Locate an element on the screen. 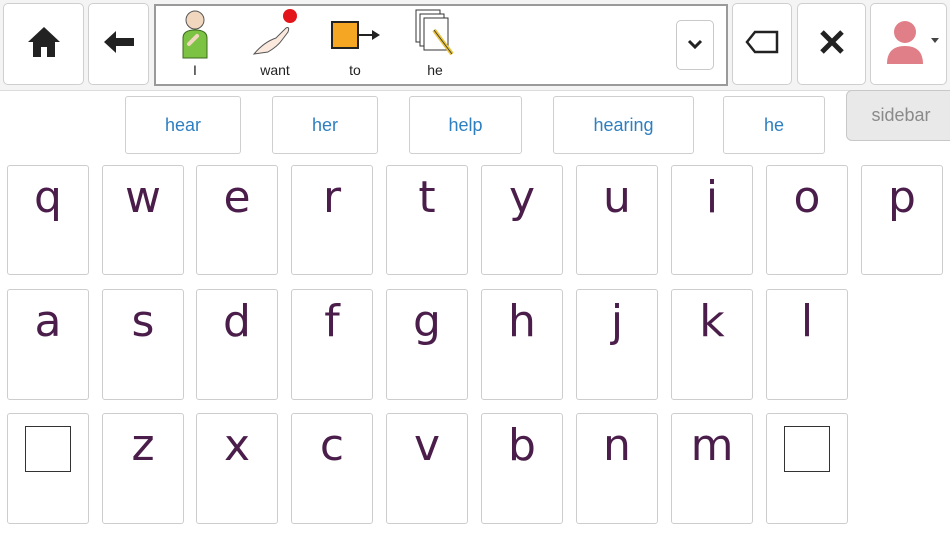 Image resolution: width=950 pixels, height=534 pixels. key-q: q is located at coordinates (48, 220).